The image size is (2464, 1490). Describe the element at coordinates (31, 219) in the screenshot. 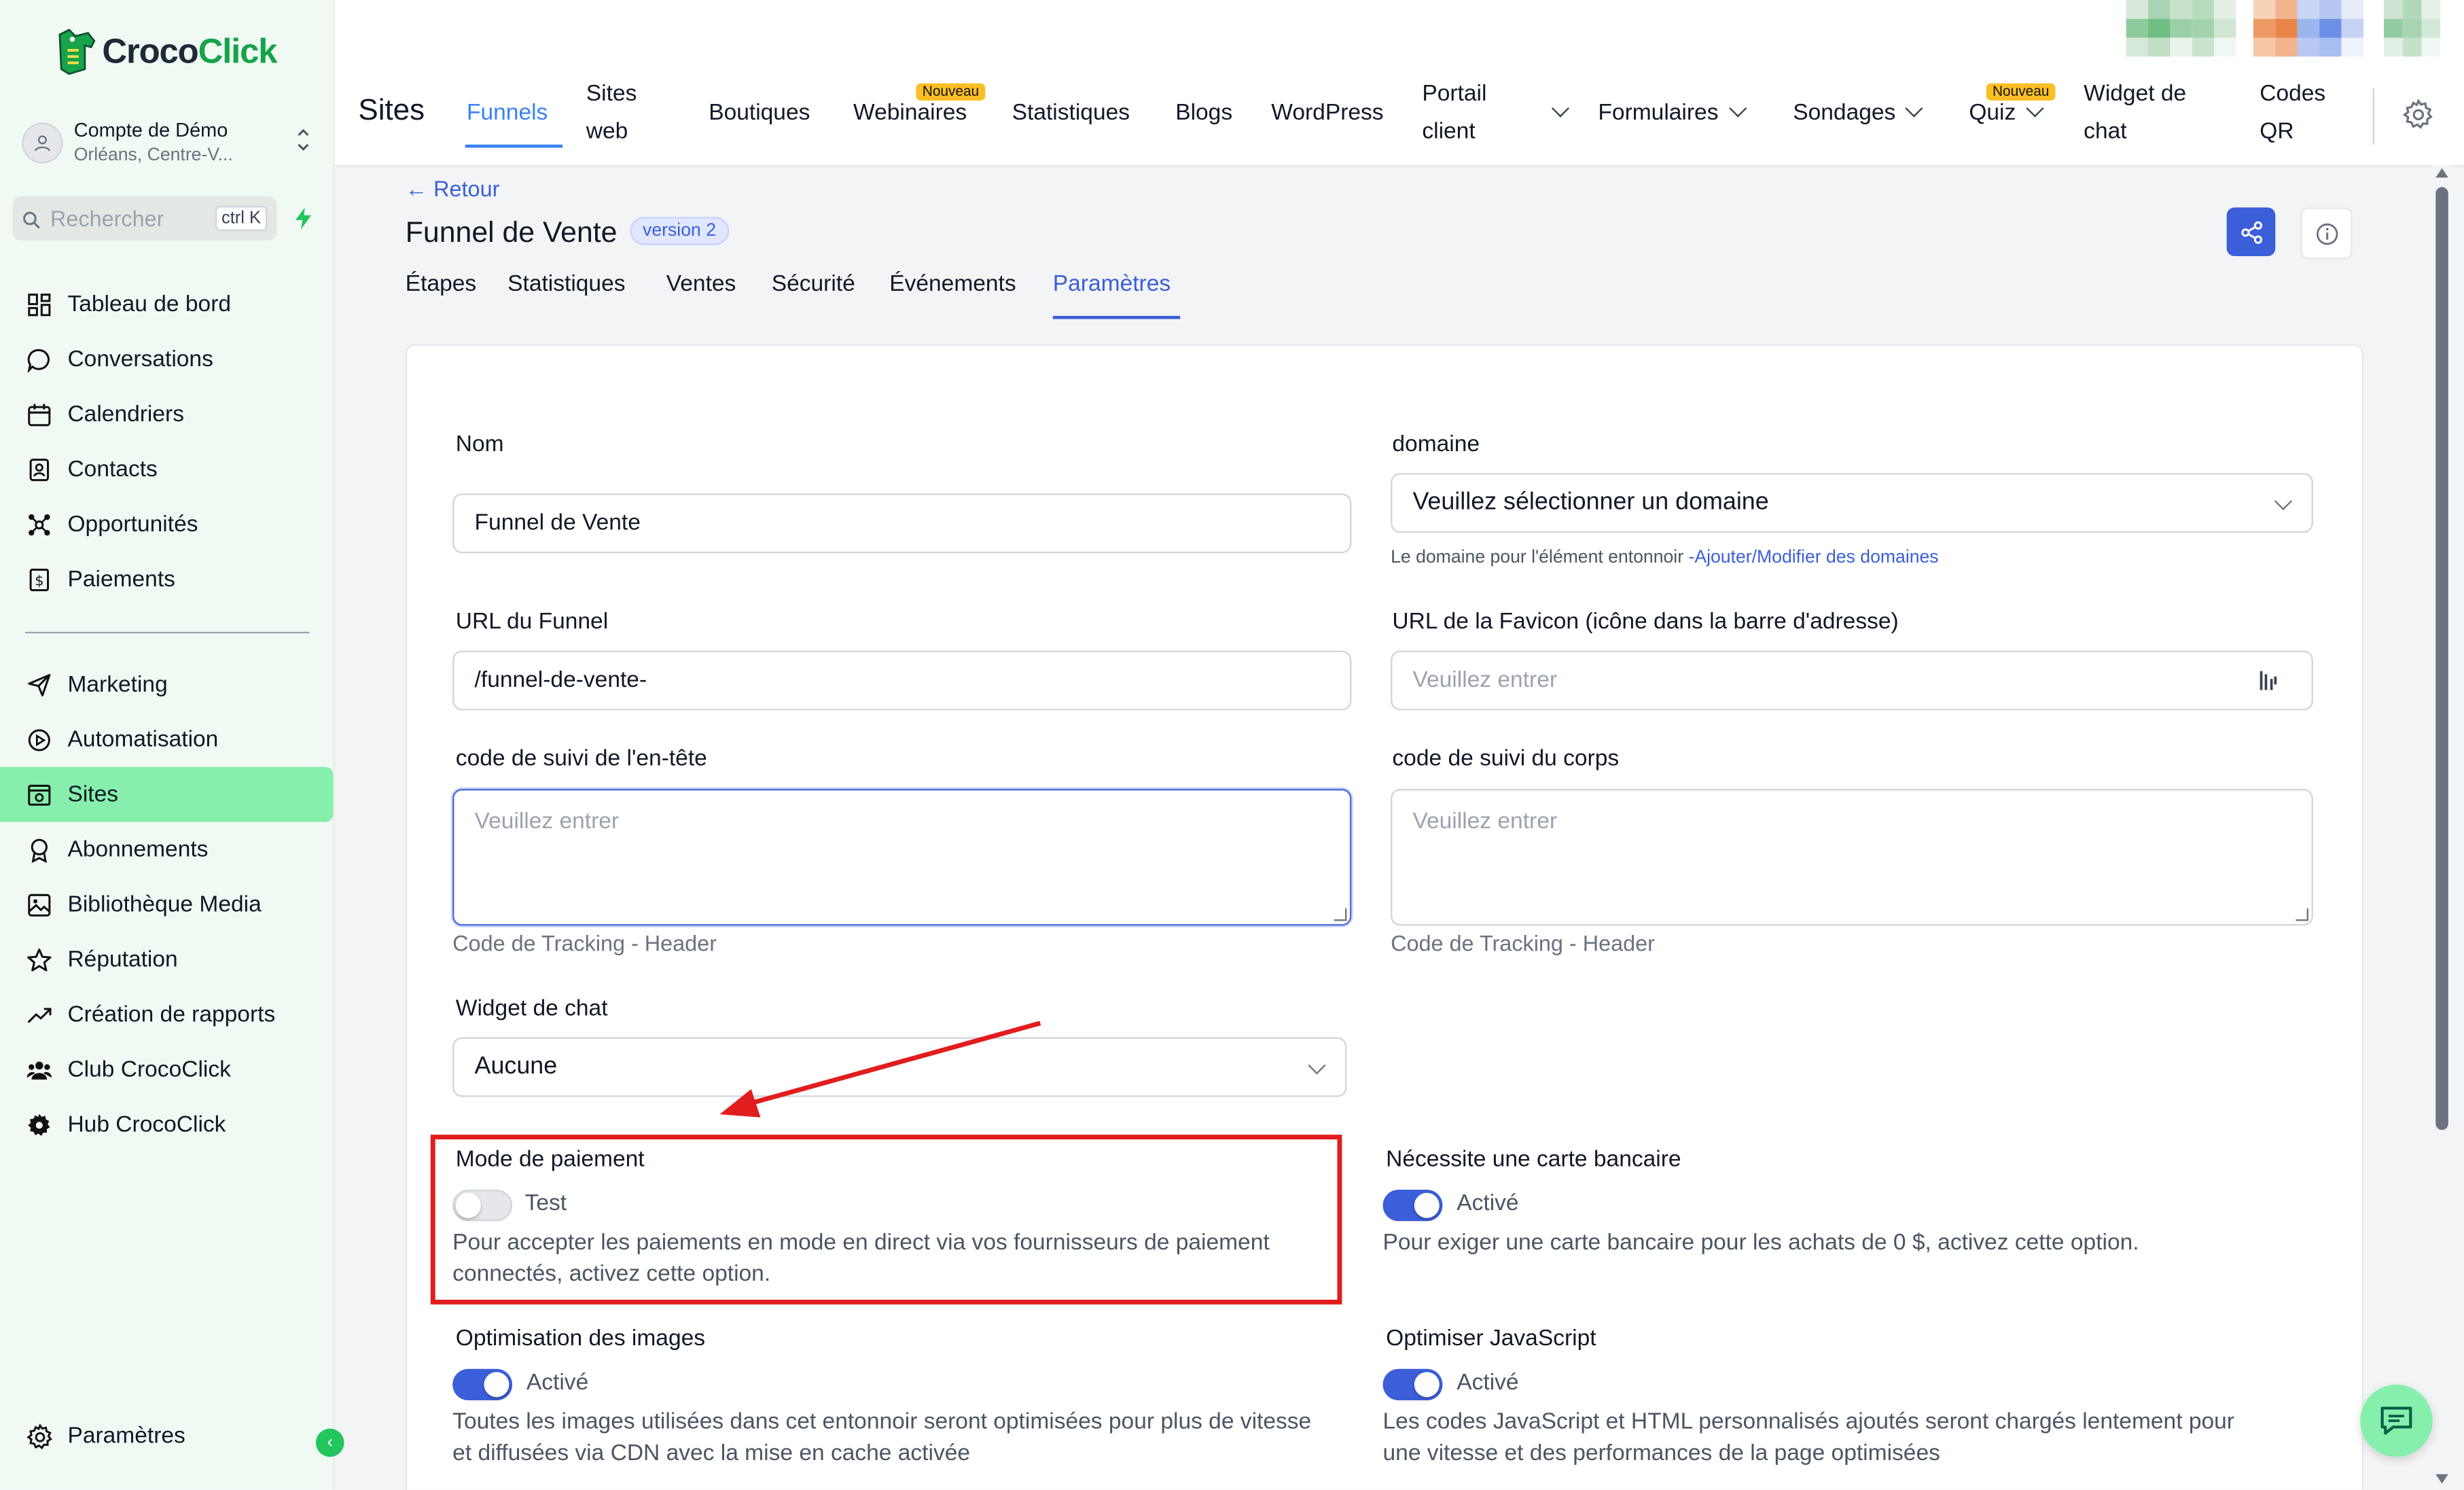

I see `search-icon` at that location.